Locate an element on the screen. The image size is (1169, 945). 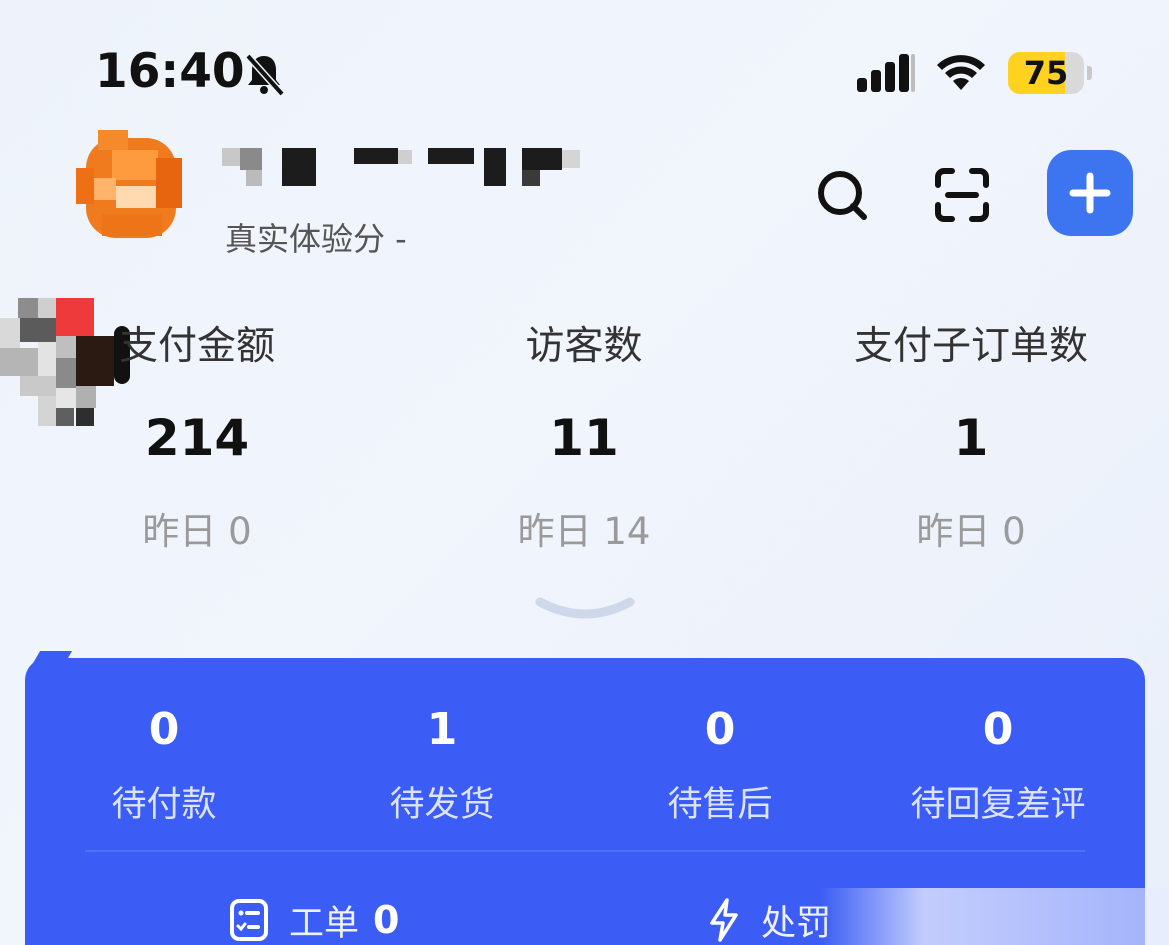
metric-label: 访客数 is located at coordinates (584, 346).